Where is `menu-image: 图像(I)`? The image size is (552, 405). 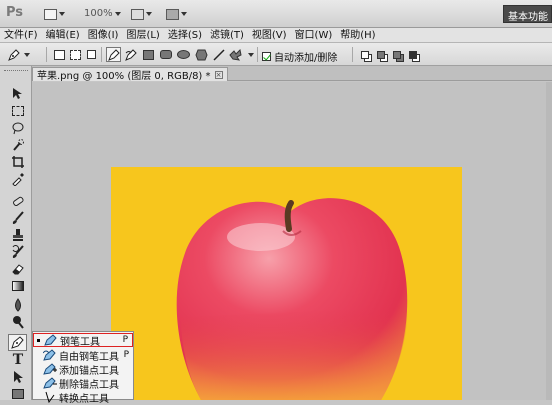 menu-image: 图像(I) is located at coordinates (103, 35).